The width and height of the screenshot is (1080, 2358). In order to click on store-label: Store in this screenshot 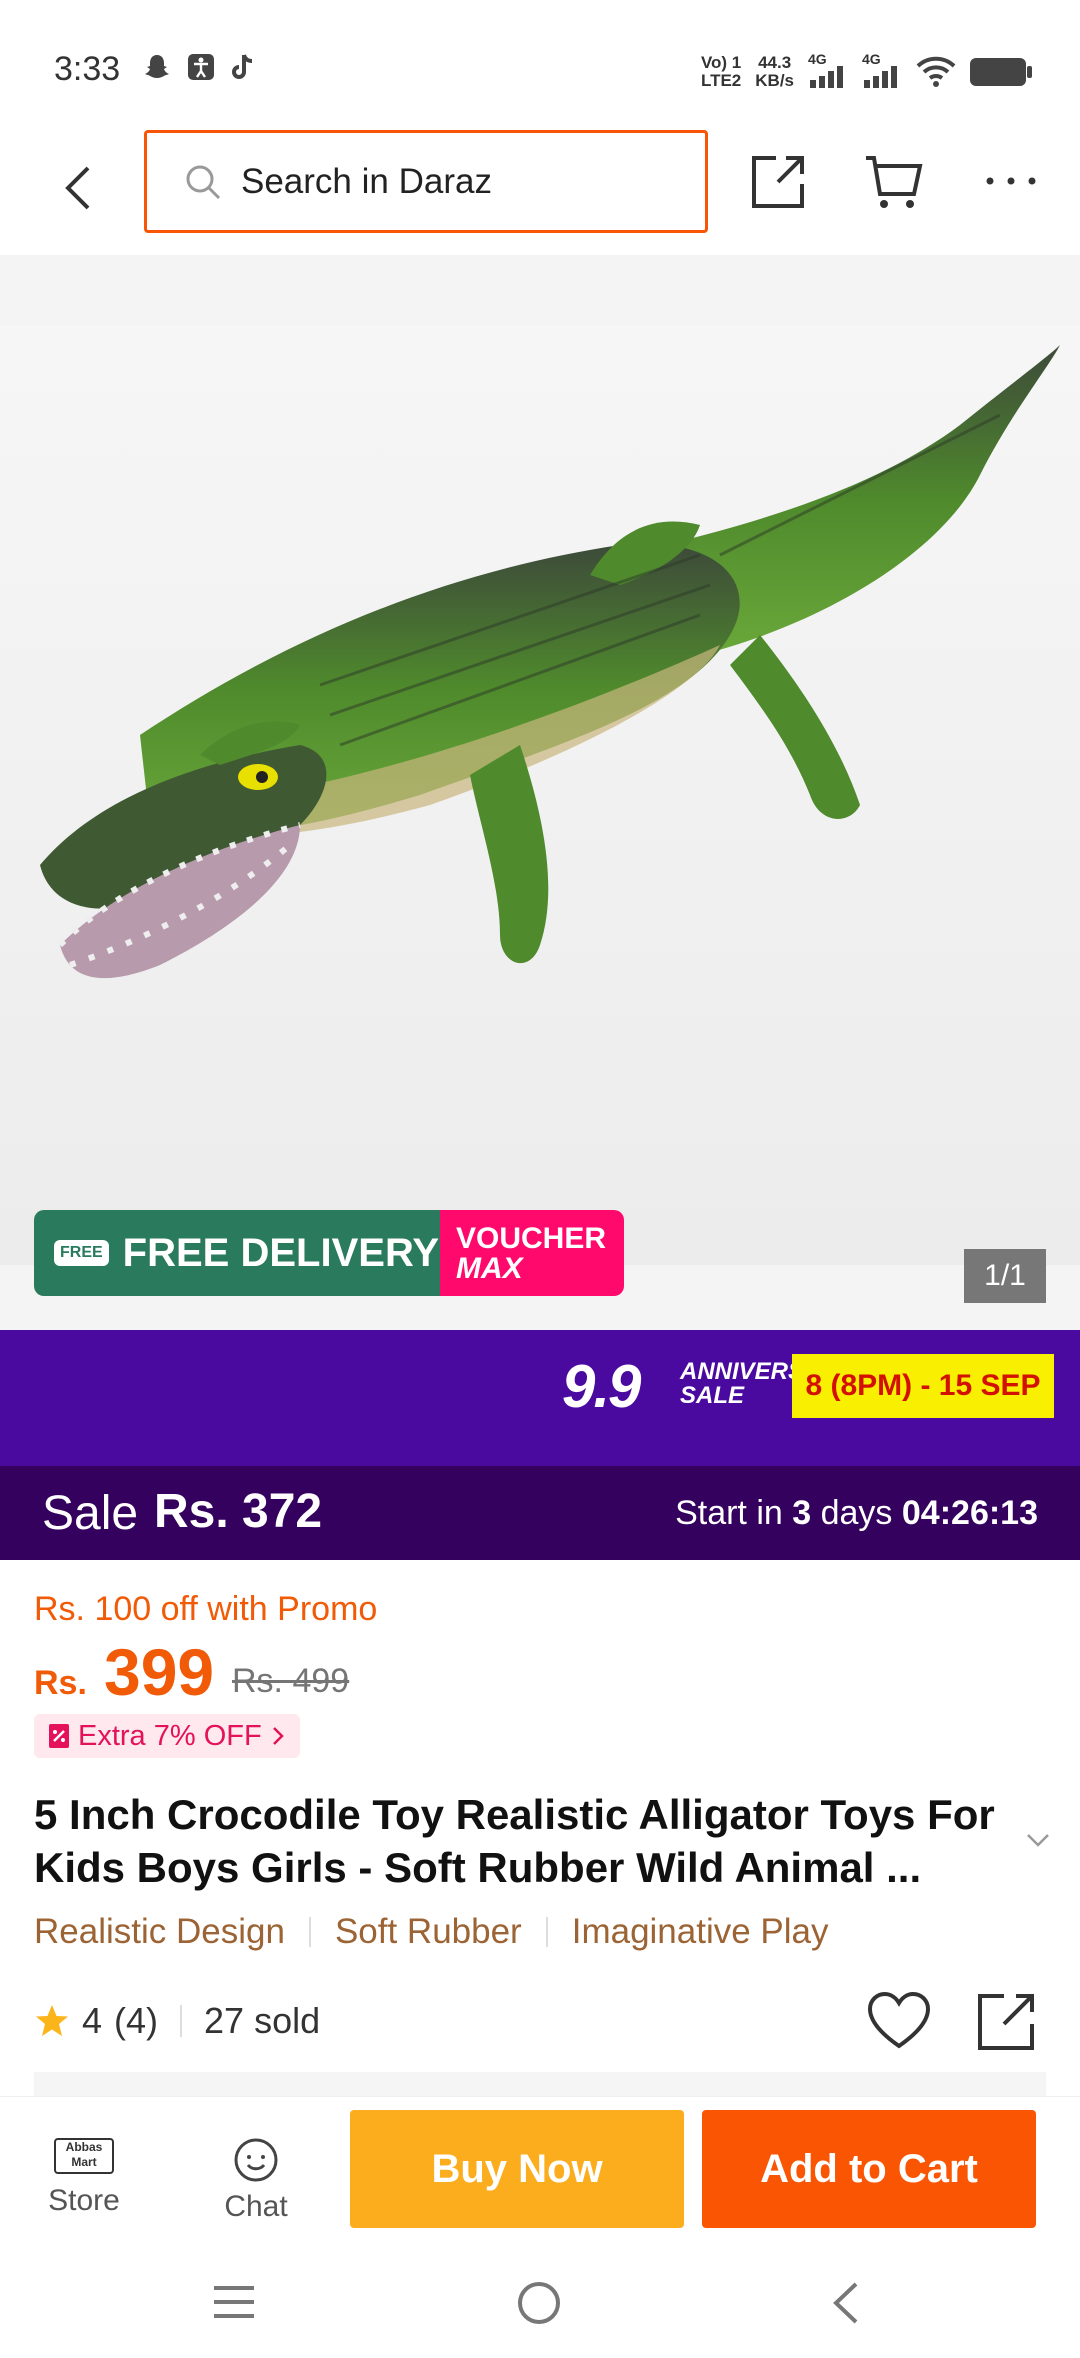, I will do `click(84, 2200)`.